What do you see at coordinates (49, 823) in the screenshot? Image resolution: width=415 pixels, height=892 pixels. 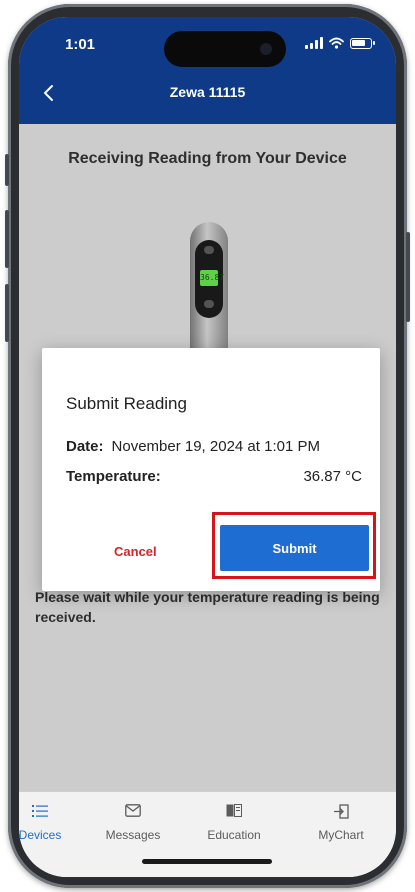 I see `tab-devices: Devices` at bounding box center [49, 823].